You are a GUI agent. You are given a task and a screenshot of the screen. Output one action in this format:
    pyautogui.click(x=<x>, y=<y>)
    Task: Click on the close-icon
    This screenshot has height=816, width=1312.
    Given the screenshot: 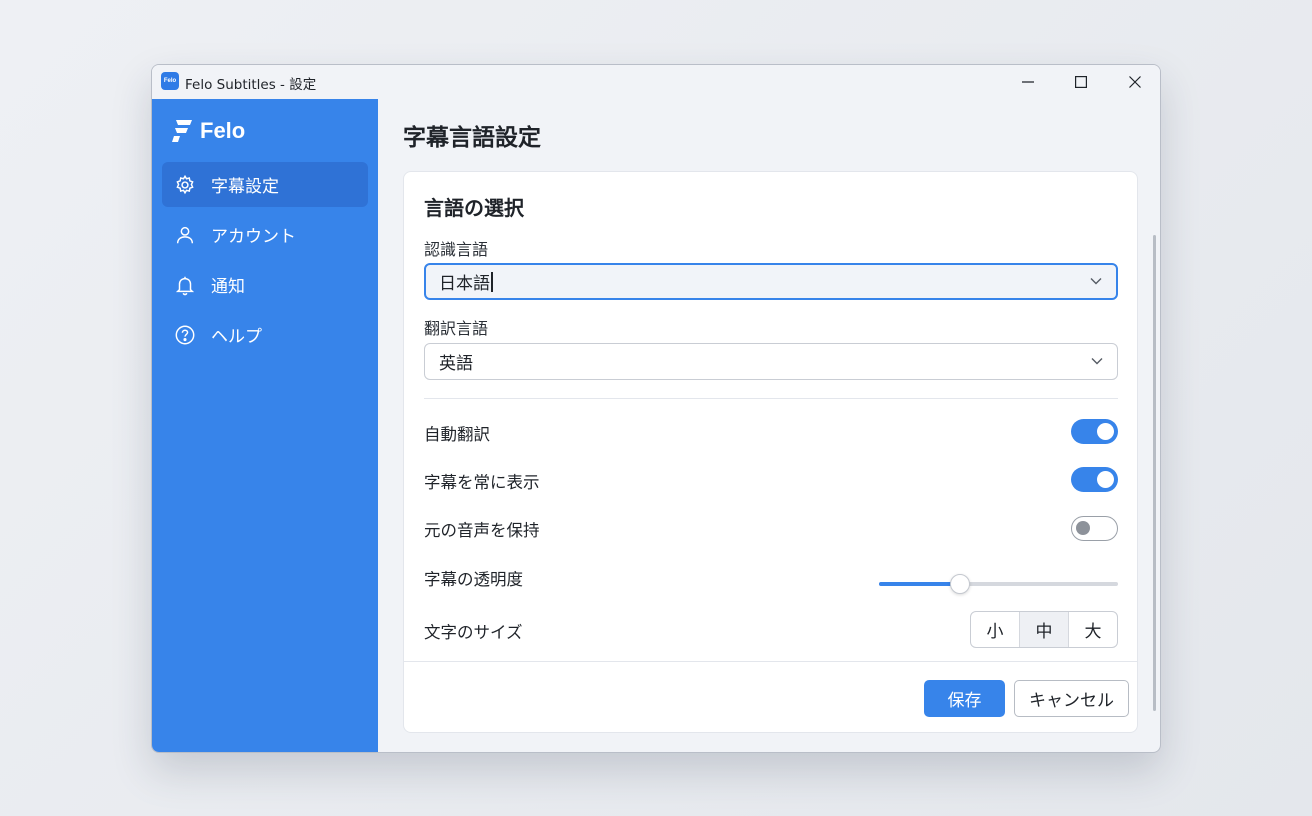 What is the action you would take?
    pyautogui.click(x=1135, y=82)
    